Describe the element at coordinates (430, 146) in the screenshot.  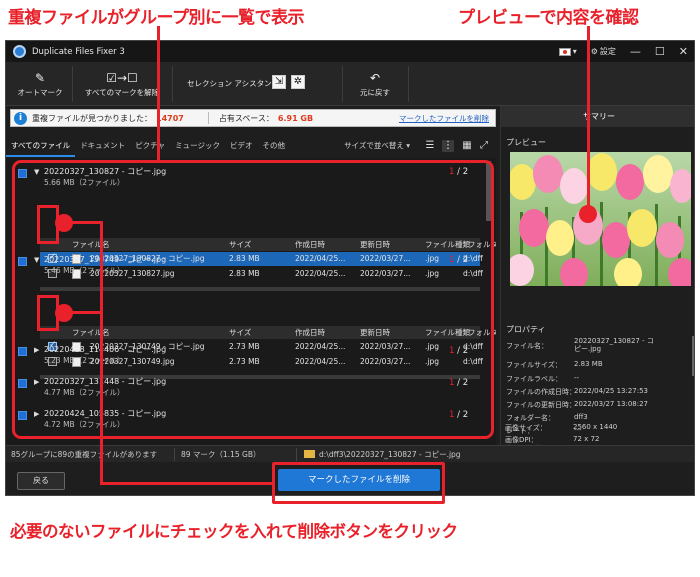
I see `list-view-icon: ☰` at that location.